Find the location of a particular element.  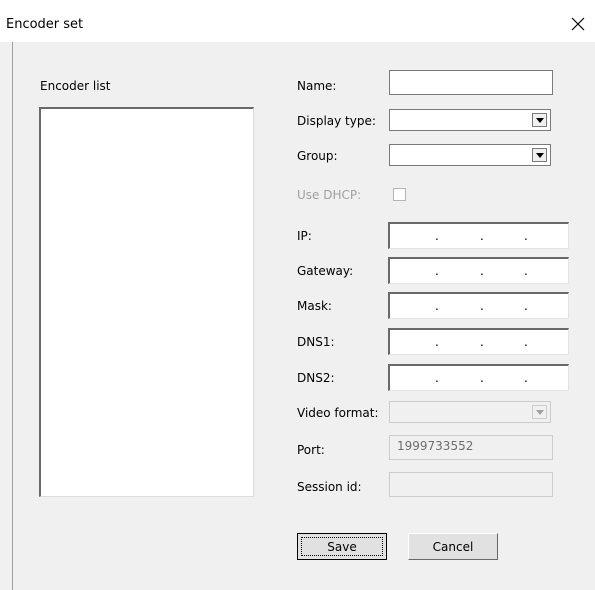

focus-rectangle is located at coordinates (342, 546).